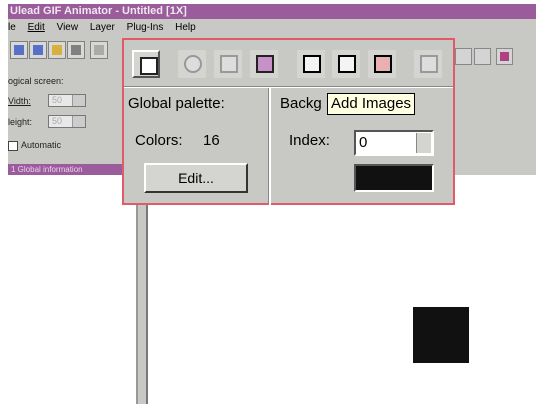 Image resolution: width=546 pixels, height=411 pixels. Describe the element at coordinates (394, 178) in the screenshot. I see `background-color-swatch` at that location.